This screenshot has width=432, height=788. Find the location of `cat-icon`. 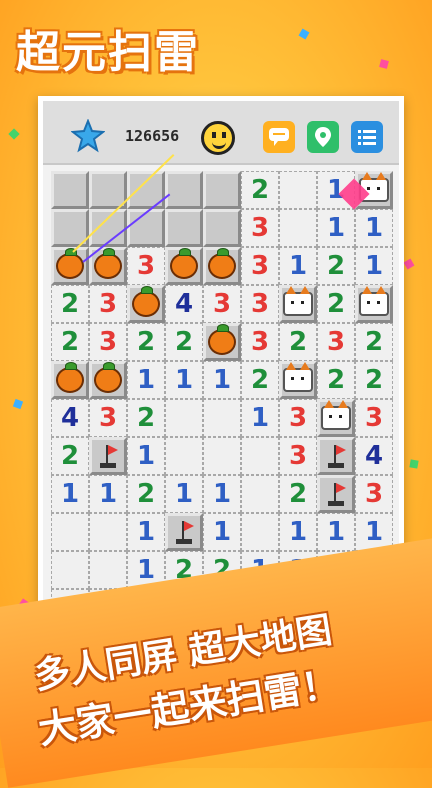

cat-icon is located at coordinates (374, 301).